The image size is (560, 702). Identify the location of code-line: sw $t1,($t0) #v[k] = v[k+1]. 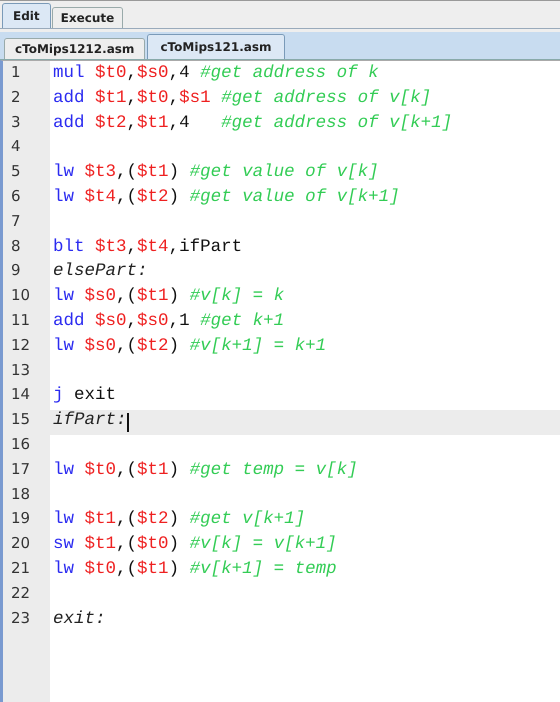
(194, 545).